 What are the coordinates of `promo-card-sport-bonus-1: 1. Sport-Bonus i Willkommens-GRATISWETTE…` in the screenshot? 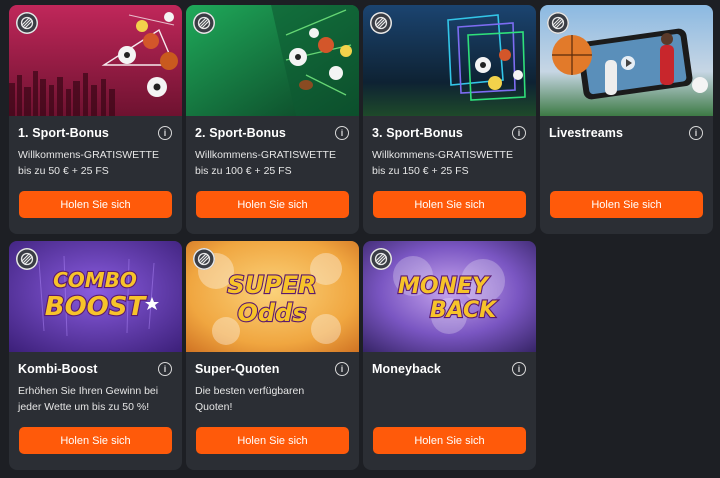 It's located at (95, 119).